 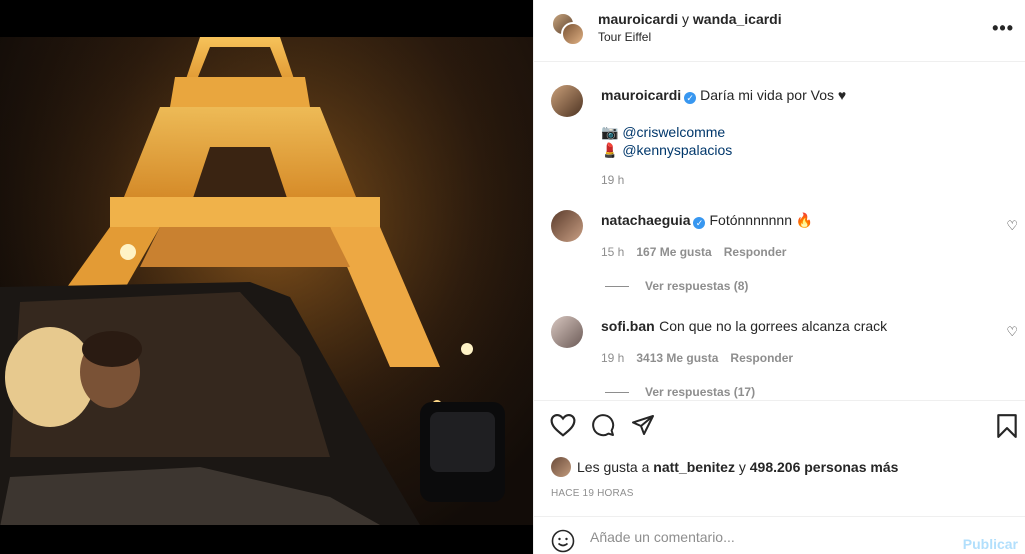 I want to click on liker-username: natt_benitez, so click(x=694, y=467).